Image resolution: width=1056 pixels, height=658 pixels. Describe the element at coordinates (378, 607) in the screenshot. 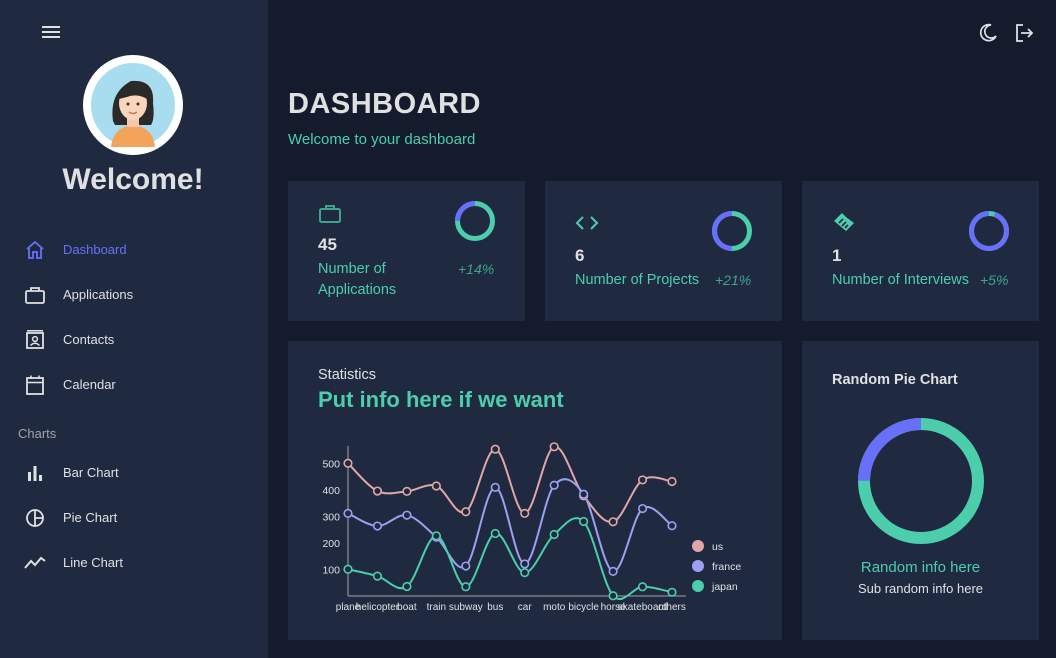

I see `x-tick-label: helicopter` at that location.